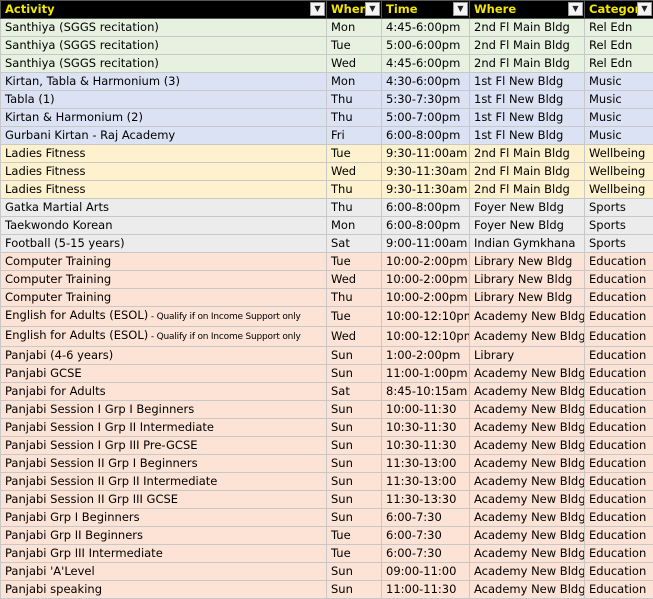 This screenshot has width=653, height=599. What do you see at coordinates (164, 226) in the screenshot?
I see `cell-activity: Taekwondo Korean` at bounding box center [164, 226].